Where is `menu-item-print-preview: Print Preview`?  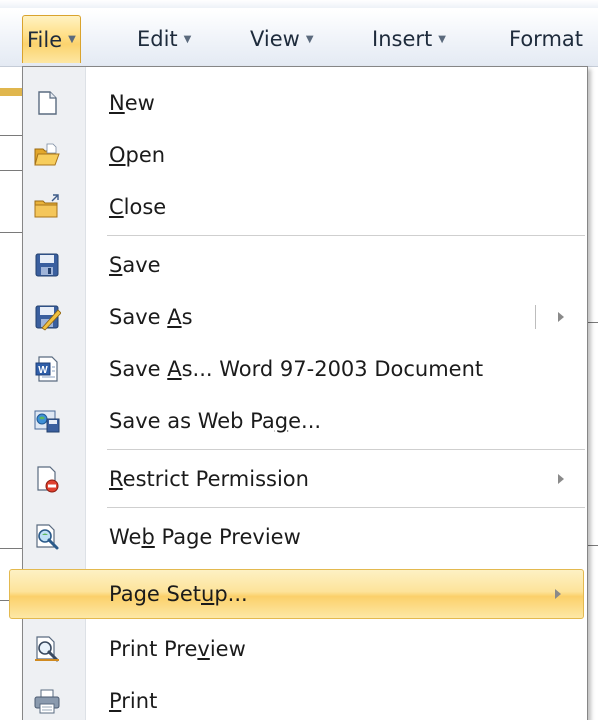 menu-item-print-preview: Print Preview is located at coordinates (305, 649).